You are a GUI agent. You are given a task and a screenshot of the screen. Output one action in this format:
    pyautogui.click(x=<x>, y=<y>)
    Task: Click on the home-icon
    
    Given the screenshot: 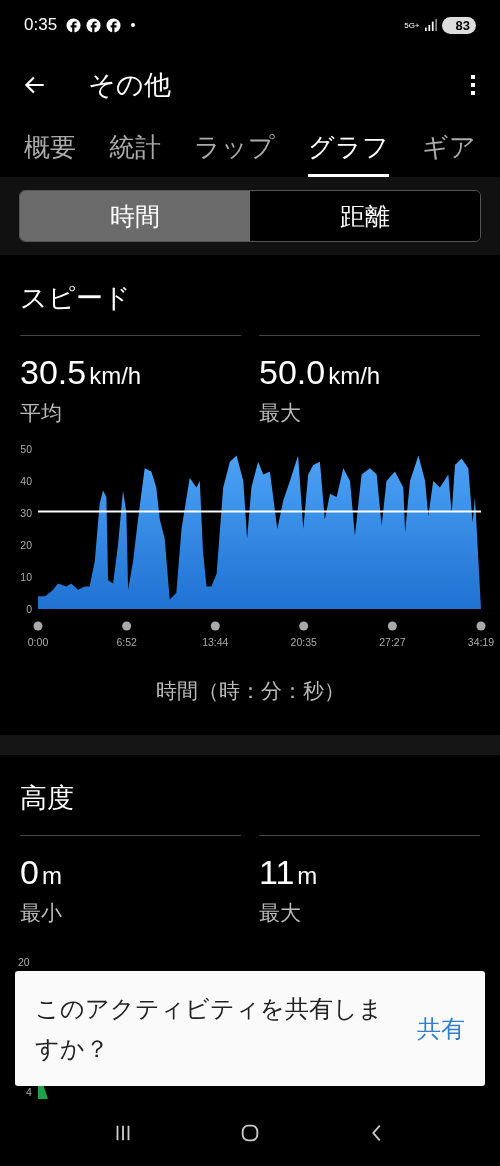 What is the action you would take?
    pyautogui.click(x=250, y=1133)
    